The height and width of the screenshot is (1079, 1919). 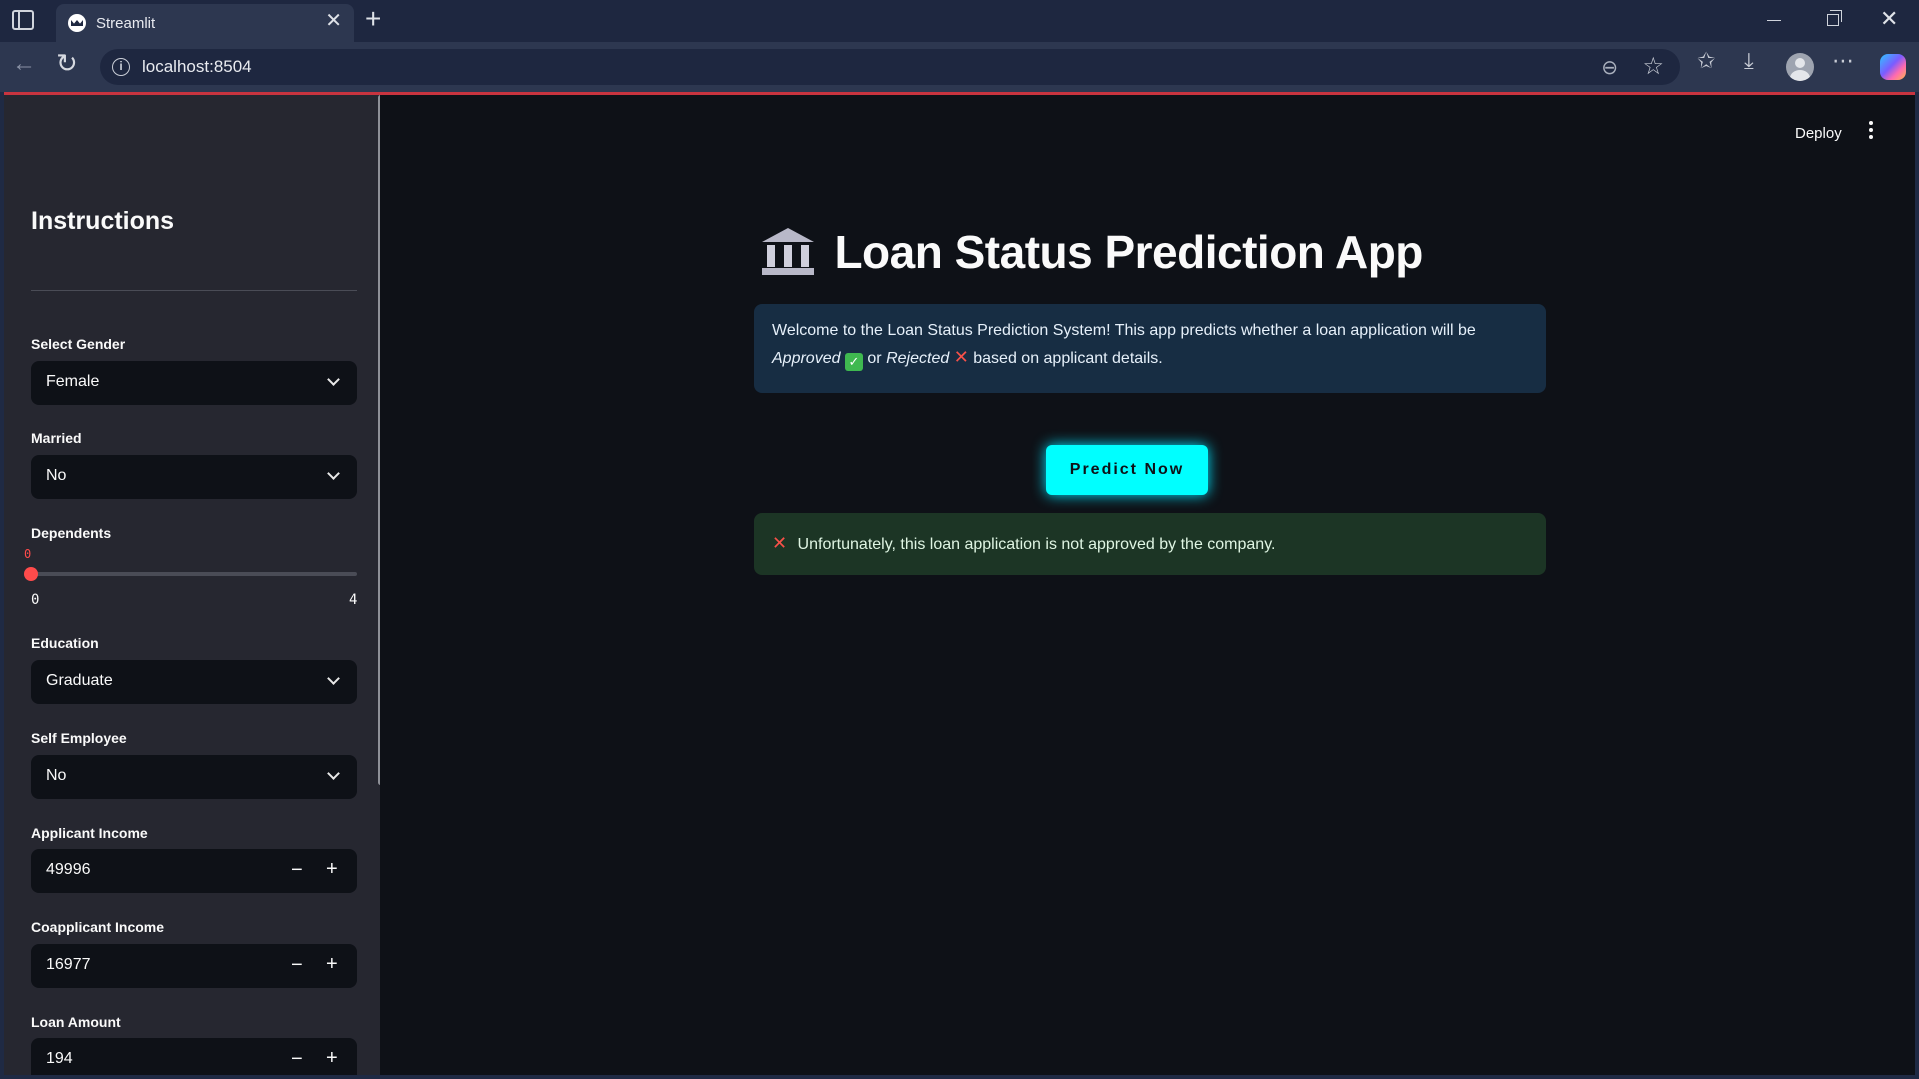 What do you see at coordinates (79, 680) in the screenshot?
I see `education-value: Graduate` at bounding box center [79, 680].